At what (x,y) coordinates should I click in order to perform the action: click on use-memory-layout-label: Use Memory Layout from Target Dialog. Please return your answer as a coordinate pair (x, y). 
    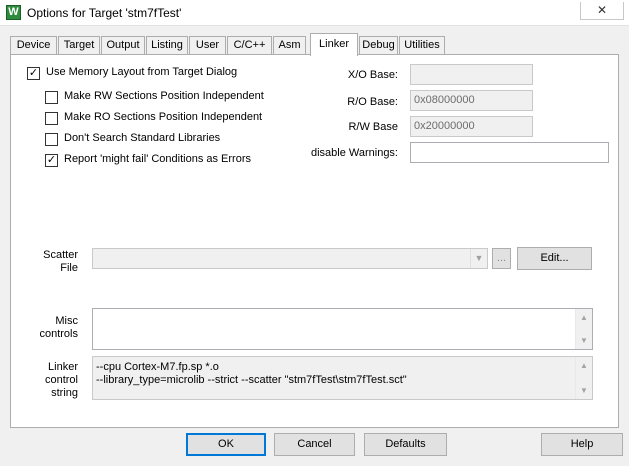
    Looking at the image, I should click on (142, 72).